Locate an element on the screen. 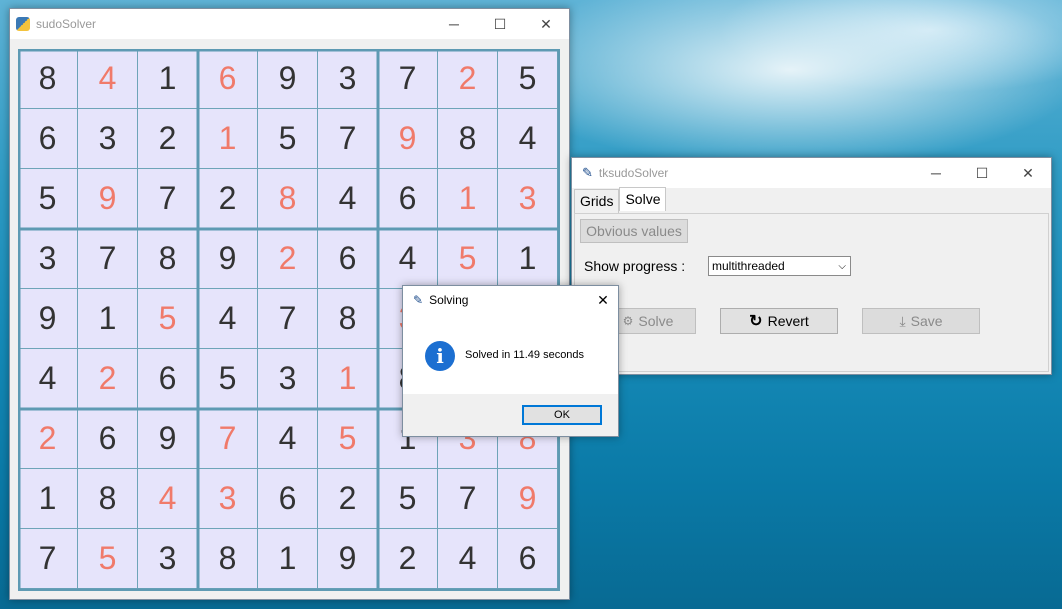 This screenshot has width=1062, height=609. sudoku-cell-r4c6: 6 is located at coordinates (348, 259).